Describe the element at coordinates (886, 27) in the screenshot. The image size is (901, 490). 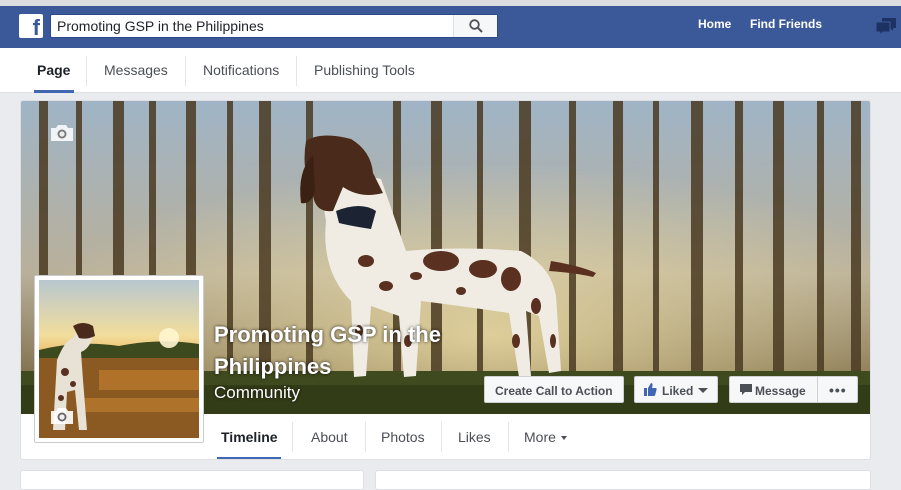
I see `messages-jewel-icon` at that location.